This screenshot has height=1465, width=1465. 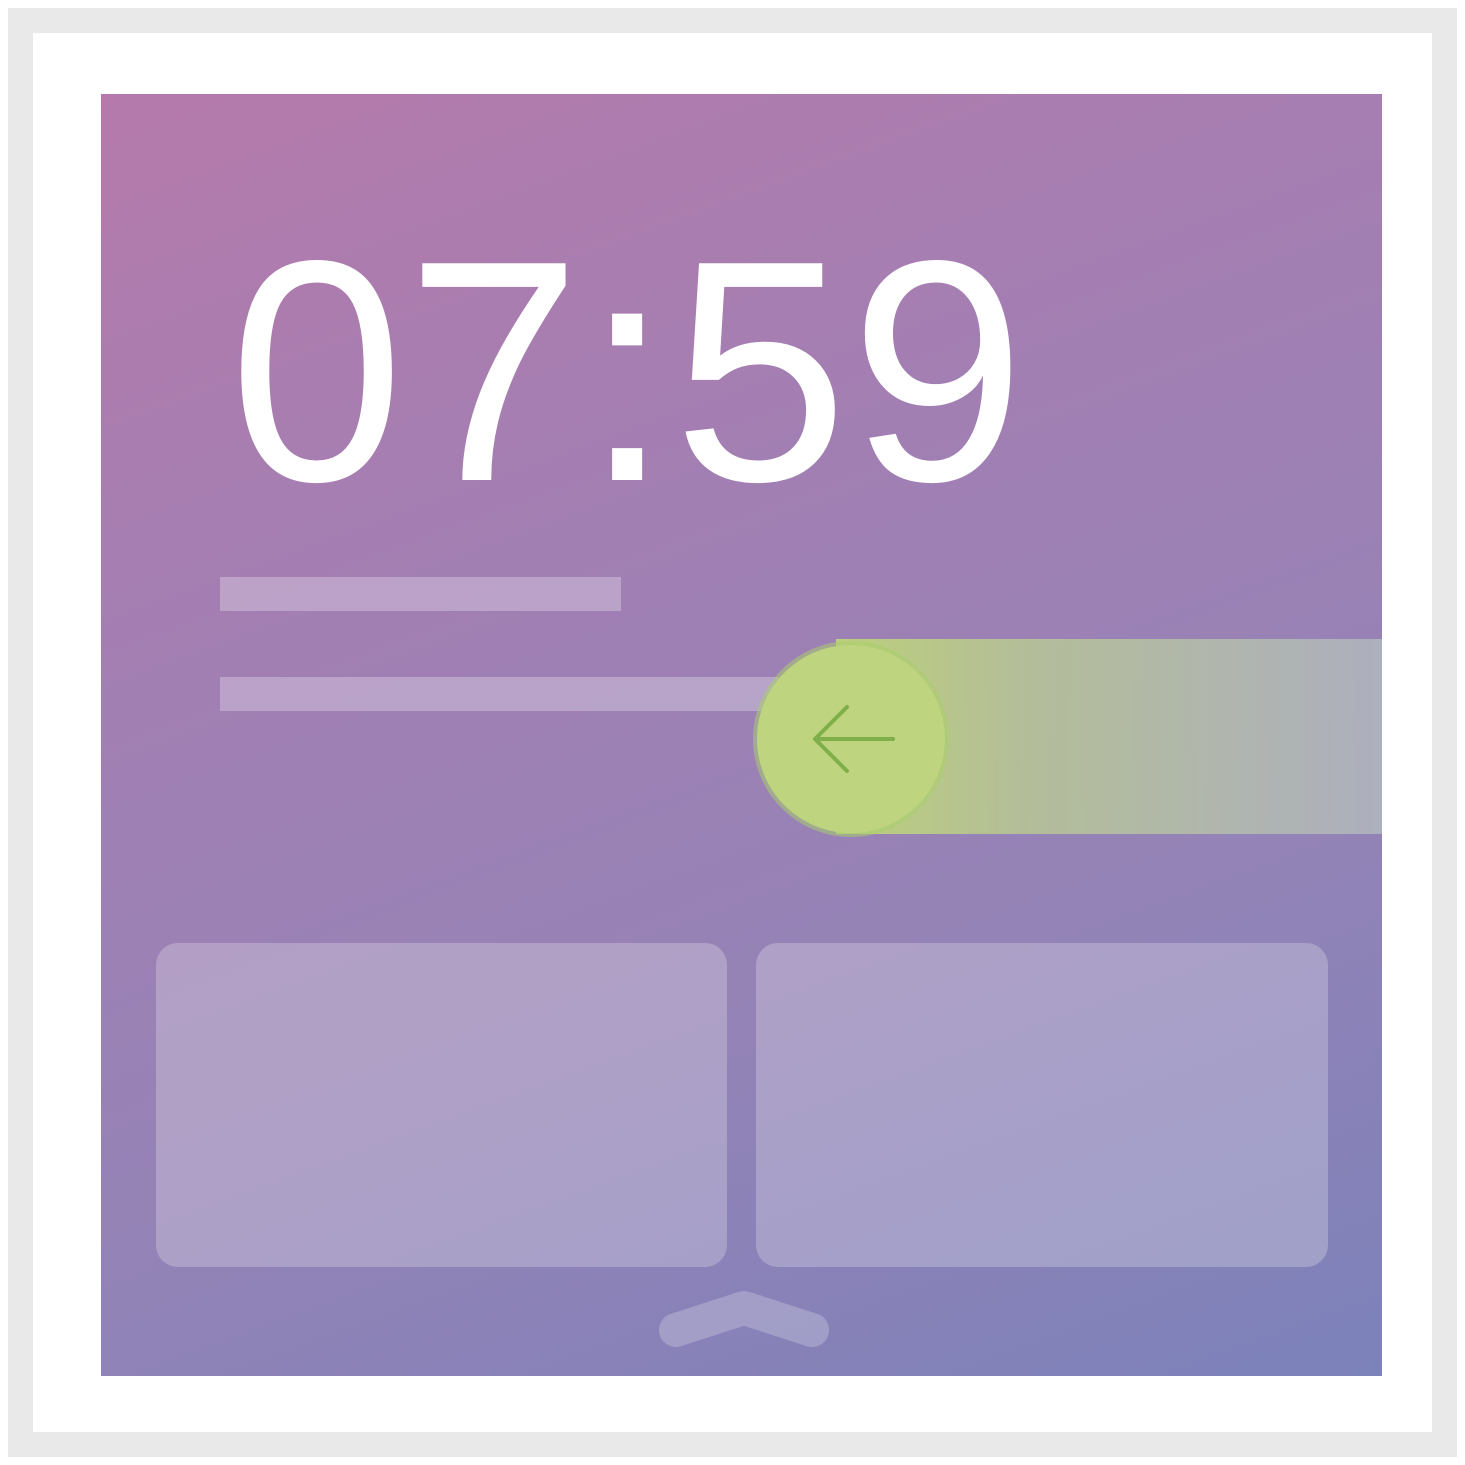 I want to click on arrow-left-icon, so click(x=854, y=739).